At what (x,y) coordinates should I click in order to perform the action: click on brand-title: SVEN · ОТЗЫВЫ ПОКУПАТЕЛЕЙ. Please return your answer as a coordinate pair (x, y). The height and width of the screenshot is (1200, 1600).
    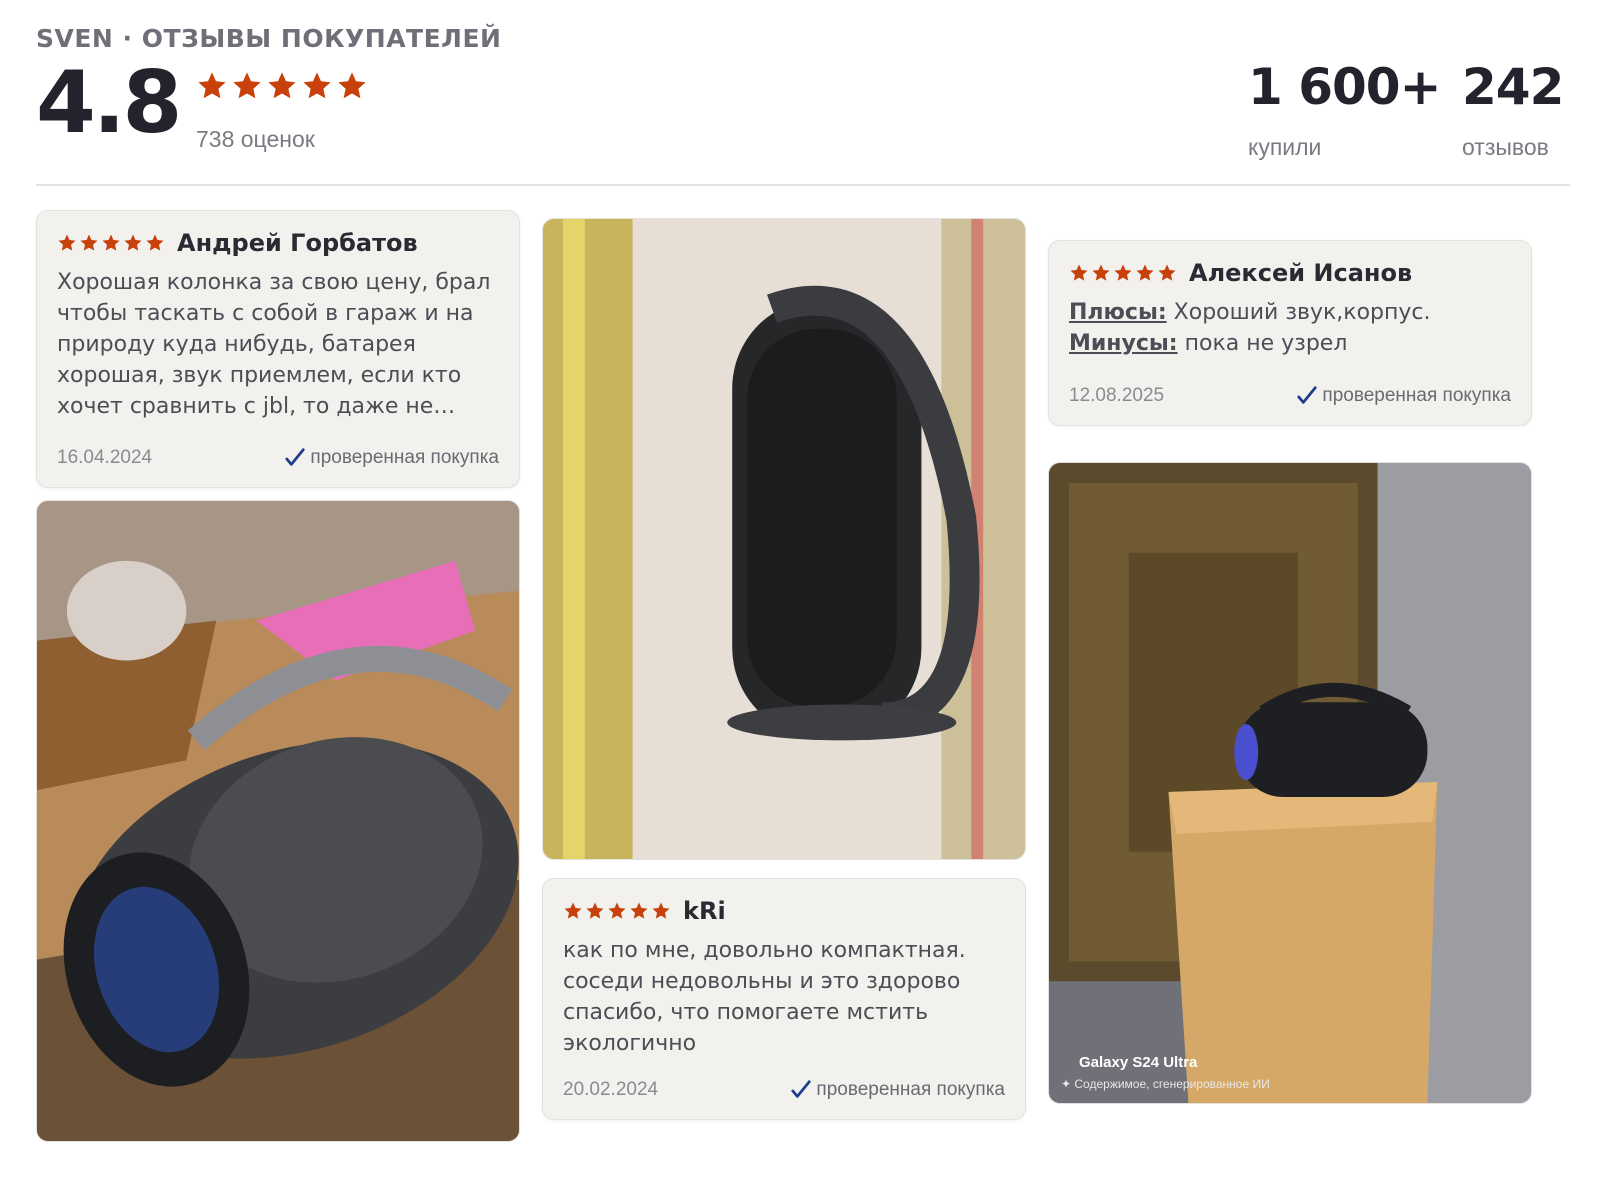
    Looking at the image, I should click on (269, 38).